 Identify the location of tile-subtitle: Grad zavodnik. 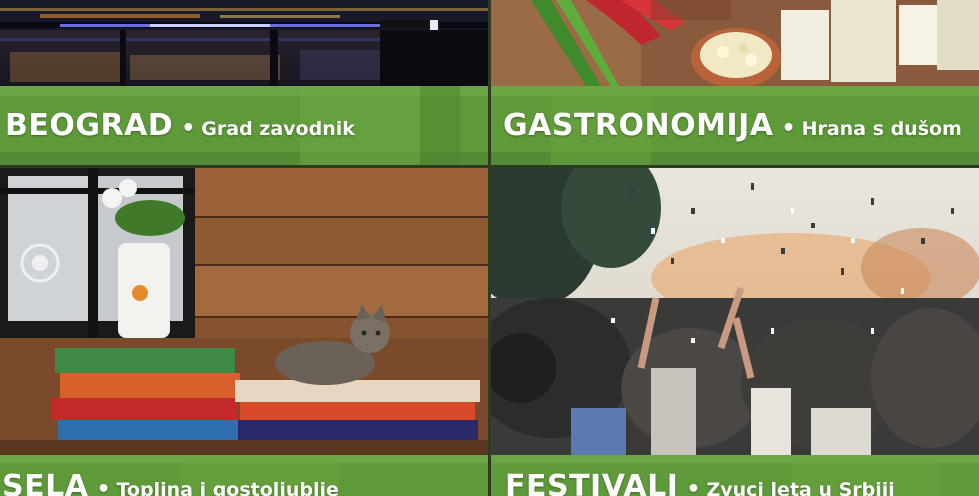
(278, 129).